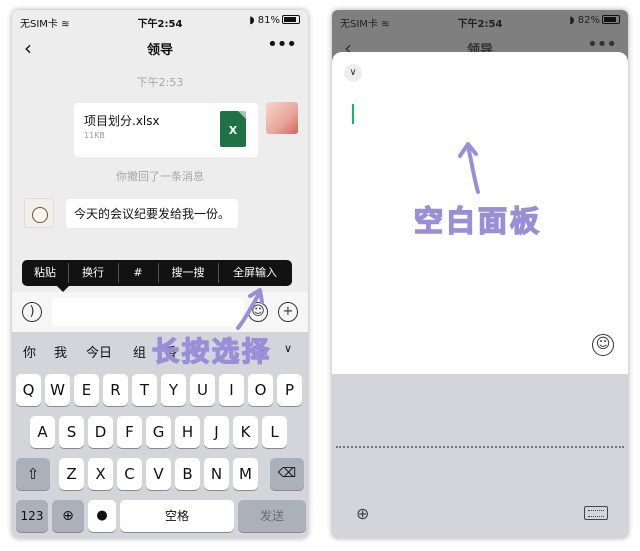  I want to click on key-l: L, so click(274, 432).